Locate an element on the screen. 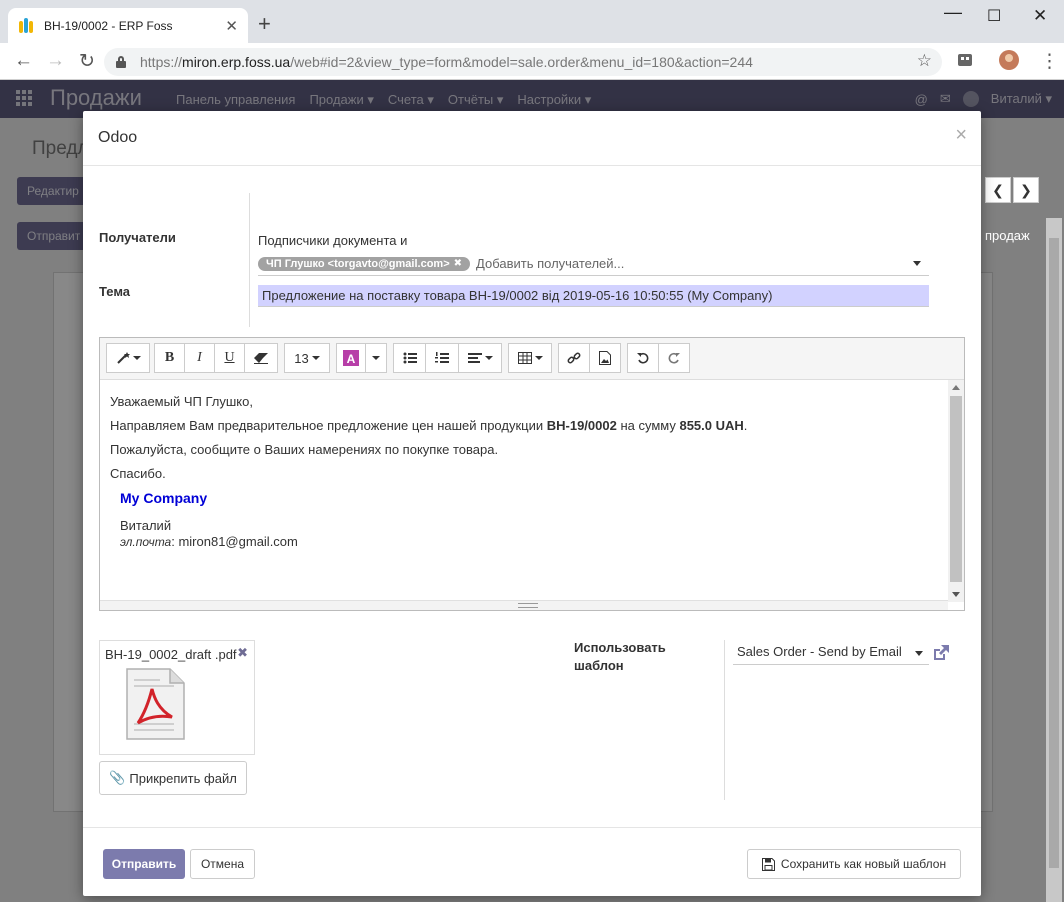 This screenshot has height=902, width=1064. recipients-field: ЧП Глушко <torgavto@gmail.com> ✖ is located at coordinates (593, 264).